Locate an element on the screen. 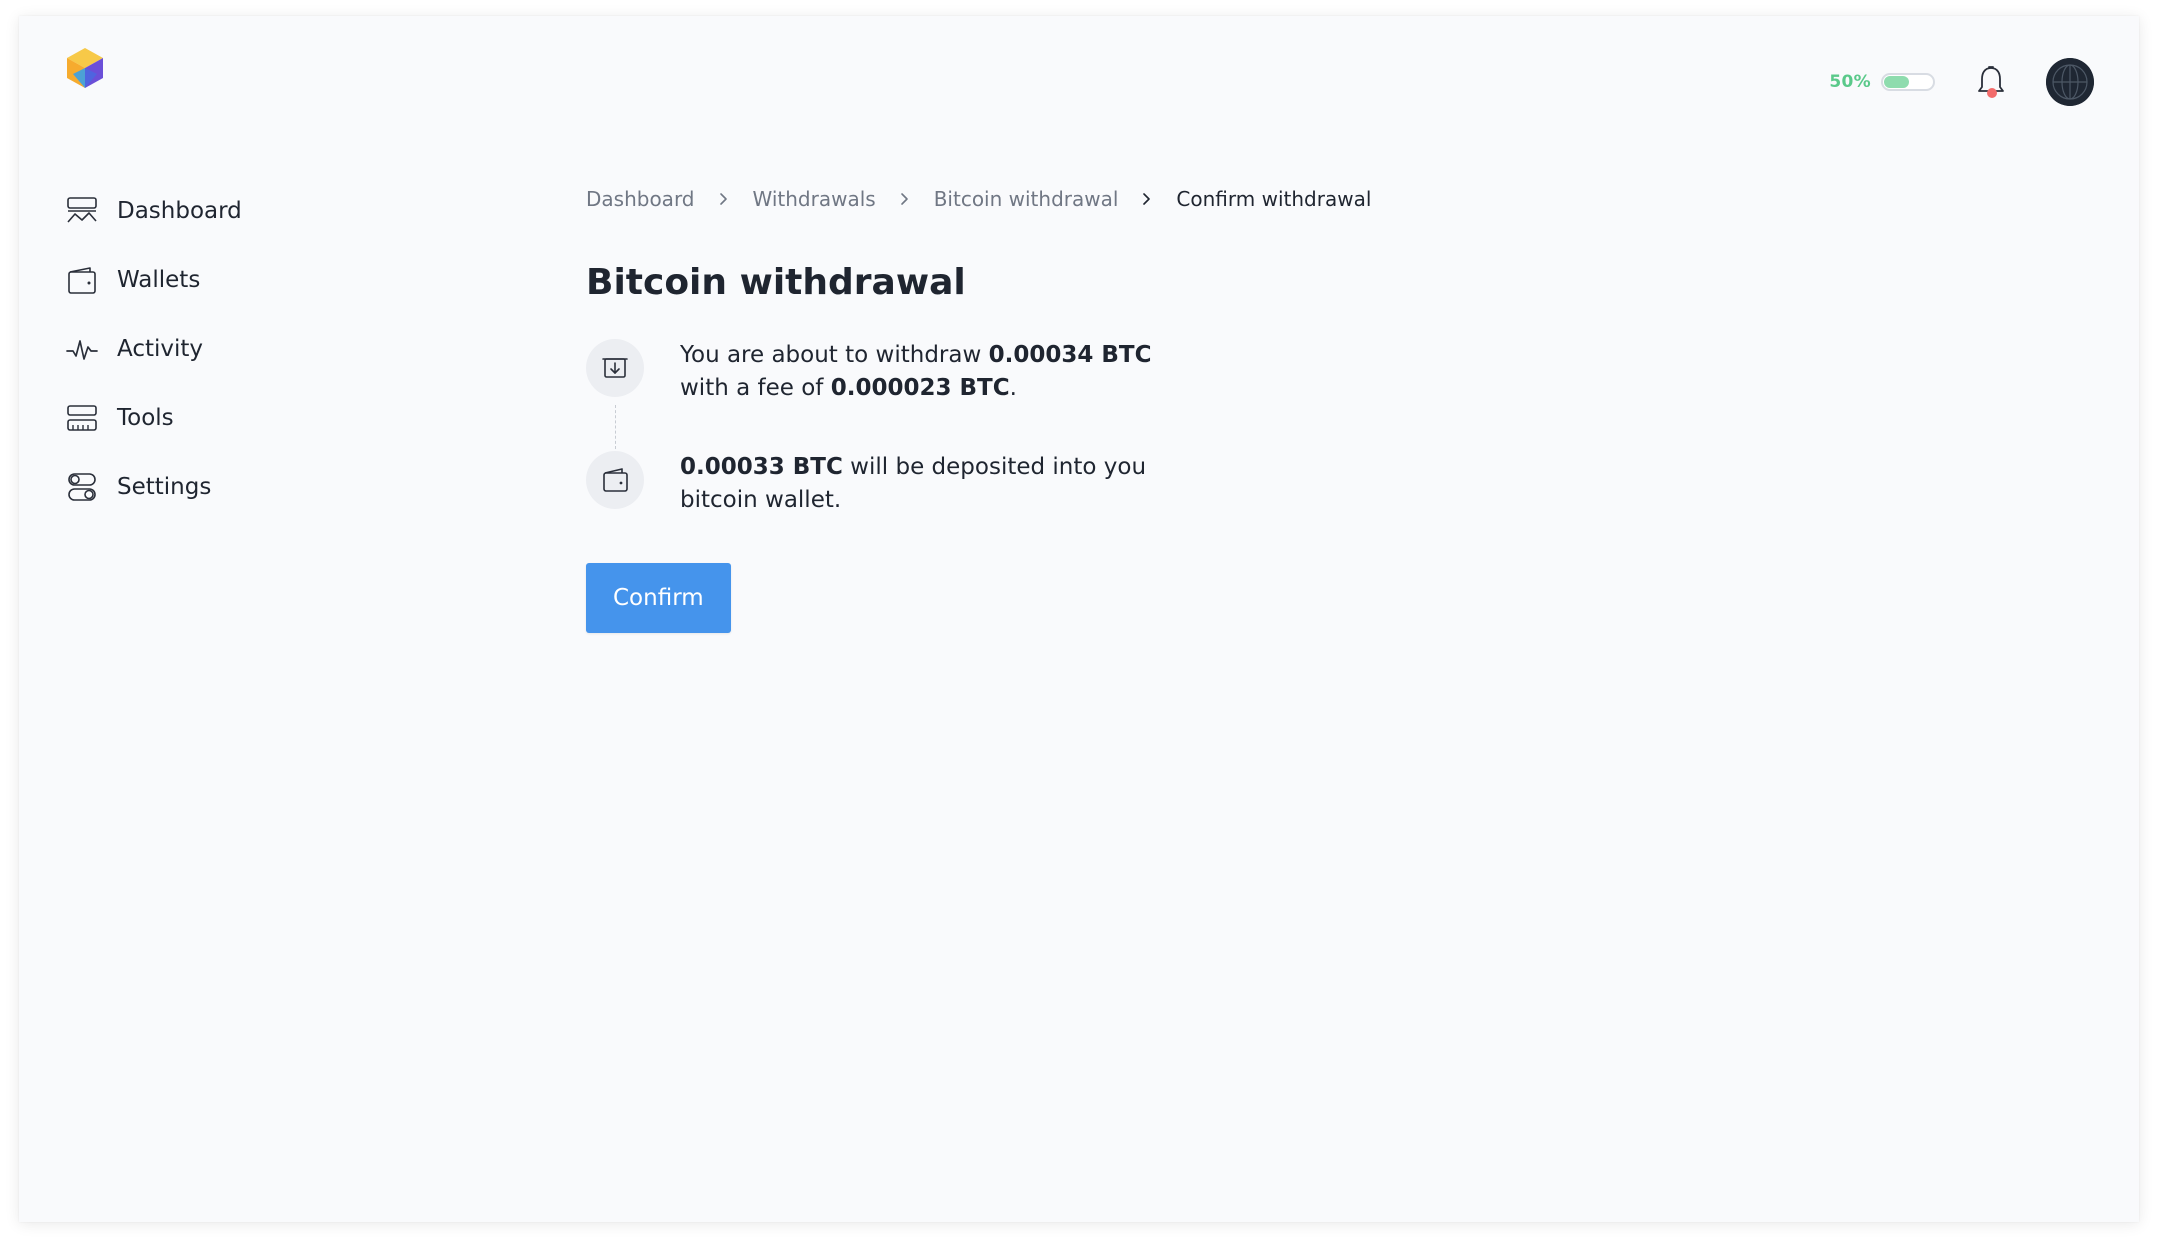  avatar is located at coordinates (2070, 82).